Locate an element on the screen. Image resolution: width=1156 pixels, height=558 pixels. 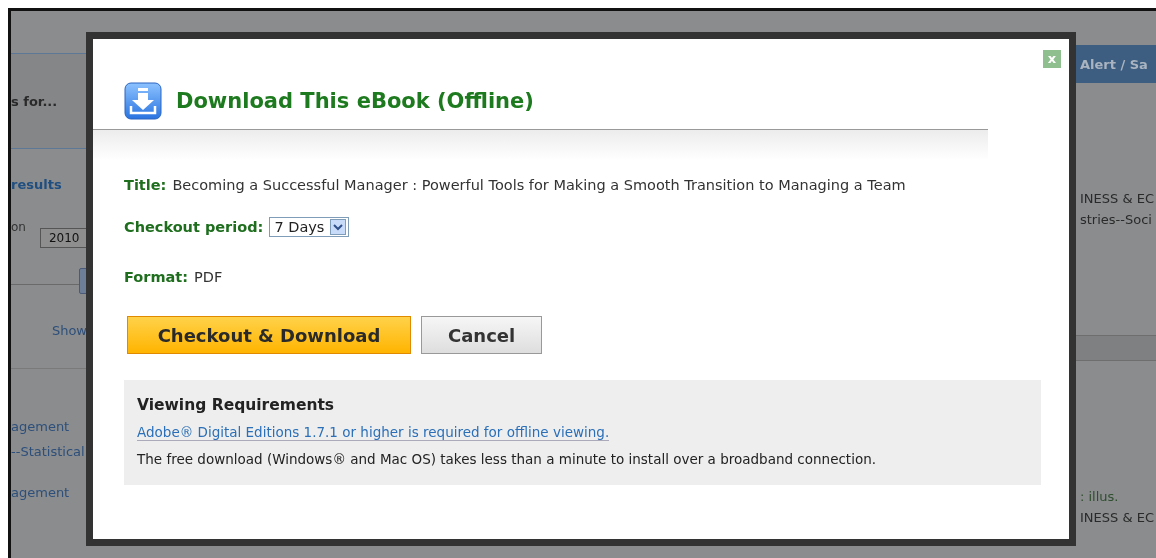
field-value: Becoming a Successful Manager : Powerful Tools for Making a Smooth Transition to Managing a Team is located at coordinates (539, 185).